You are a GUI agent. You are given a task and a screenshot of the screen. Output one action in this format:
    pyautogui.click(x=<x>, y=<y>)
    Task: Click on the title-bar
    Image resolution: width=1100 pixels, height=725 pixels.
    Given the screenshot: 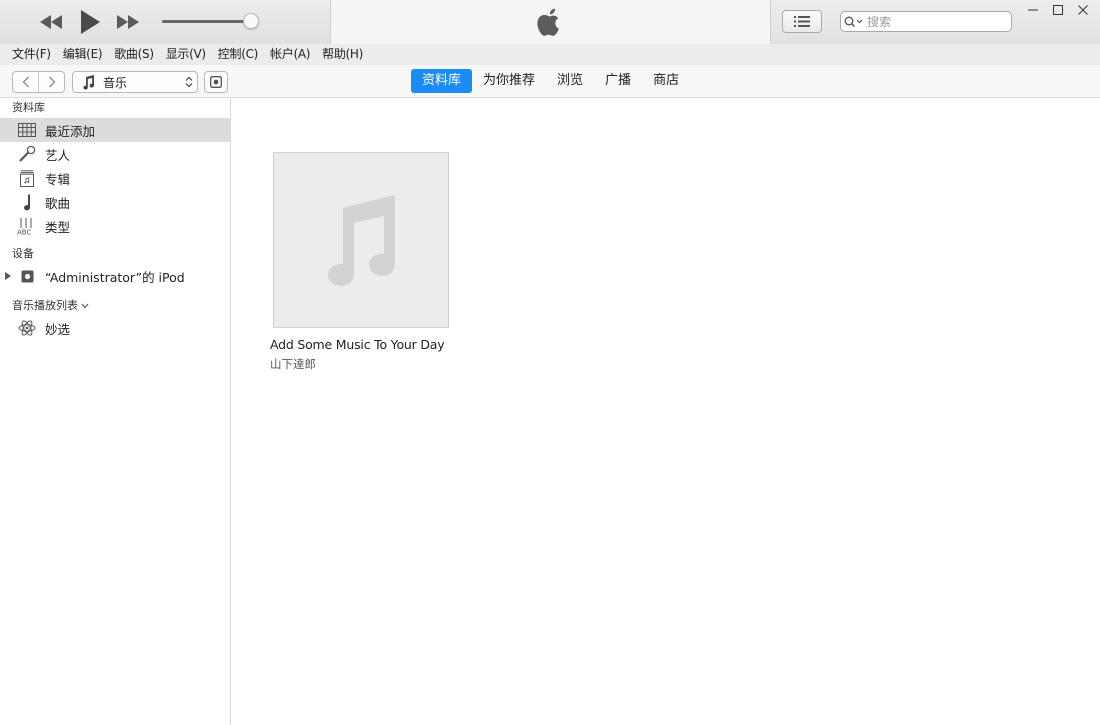 What is the action you would take?
    pyautogui.click(x=550, y=22)
    